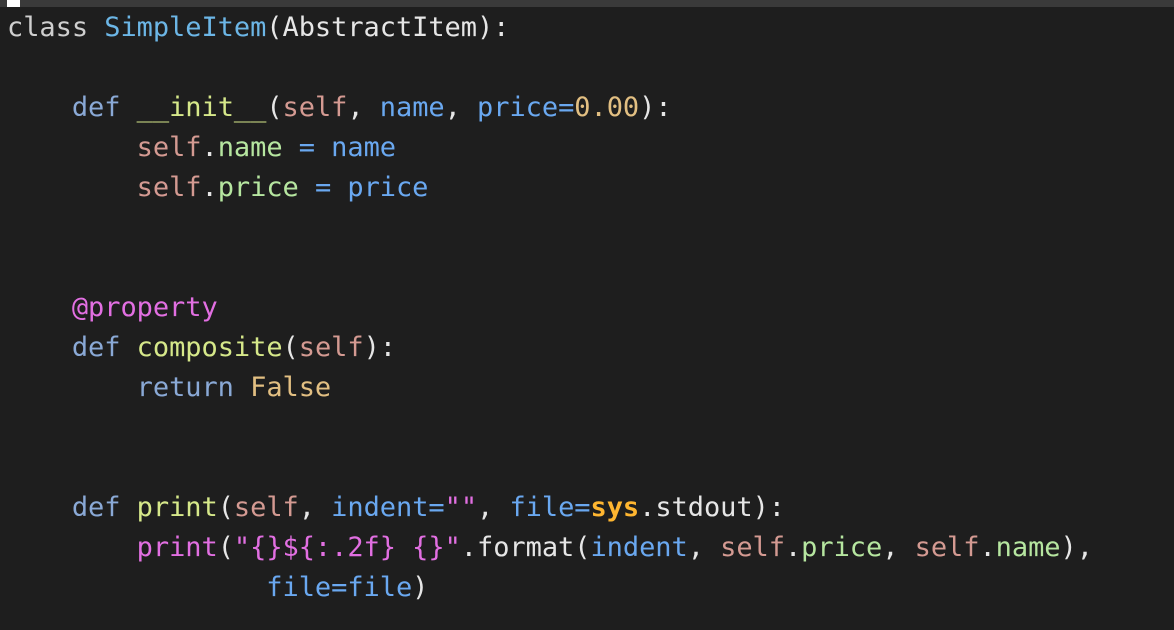  Describe the element at coordinates (525, 547) in the screenshot. I see `code-token: .format(` at that location.